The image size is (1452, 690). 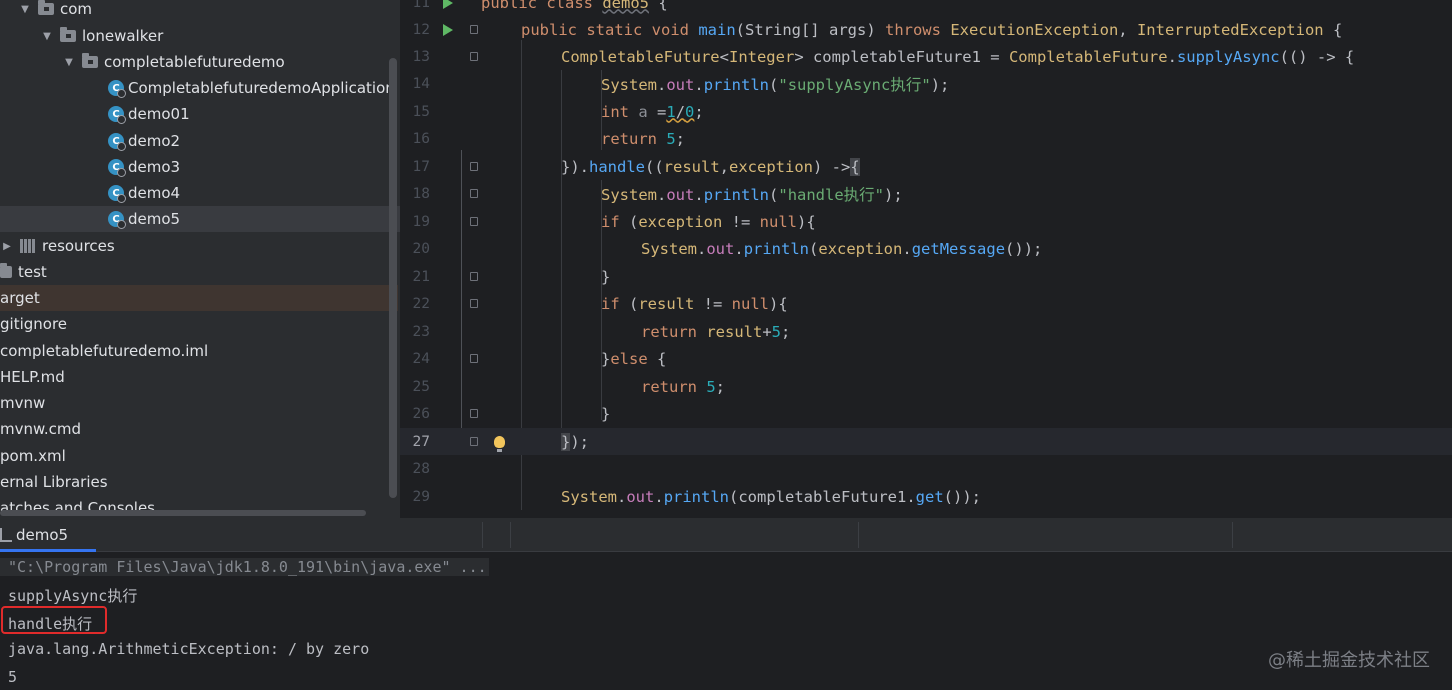 I want to click on code-line-21: 21 }, so click(x=926, y=276).